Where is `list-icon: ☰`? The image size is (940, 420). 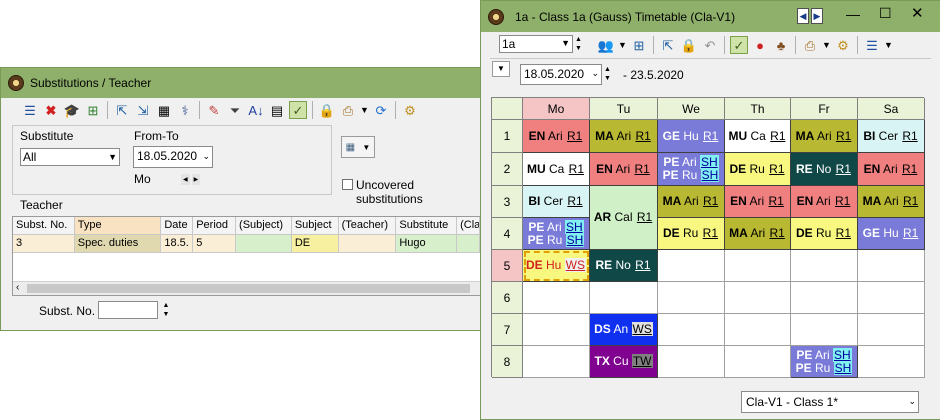 list-icon: ☰ is located at coordinates (30, 110).